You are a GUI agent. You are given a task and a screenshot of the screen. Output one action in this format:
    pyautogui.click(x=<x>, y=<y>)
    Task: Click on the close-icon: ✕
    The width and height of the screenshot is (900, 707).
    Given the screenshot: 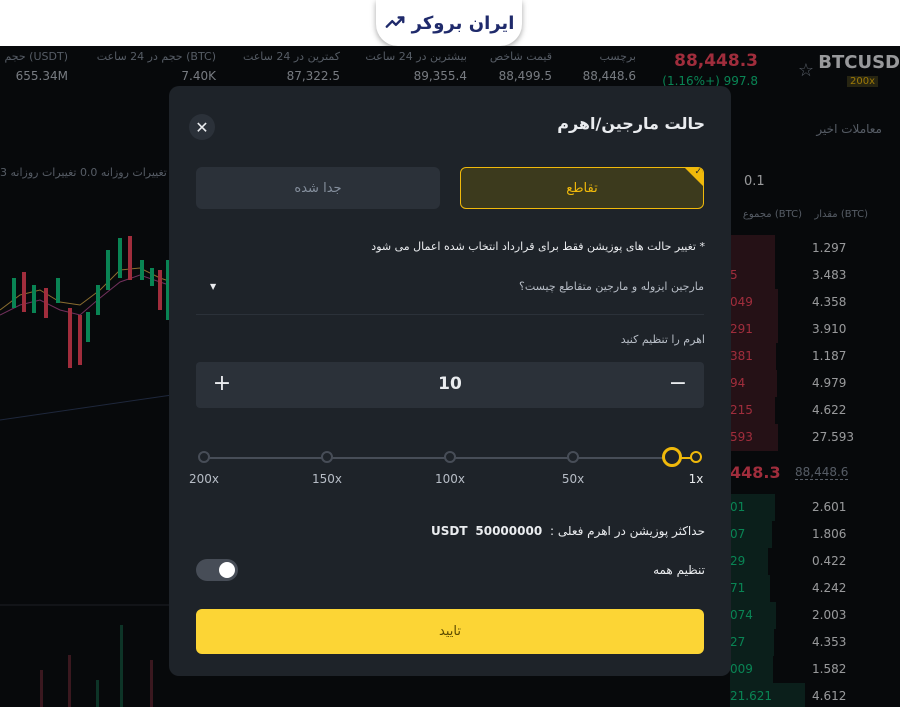 What is the action you would take?
    pyautogui.click(x=202, y=127)
    